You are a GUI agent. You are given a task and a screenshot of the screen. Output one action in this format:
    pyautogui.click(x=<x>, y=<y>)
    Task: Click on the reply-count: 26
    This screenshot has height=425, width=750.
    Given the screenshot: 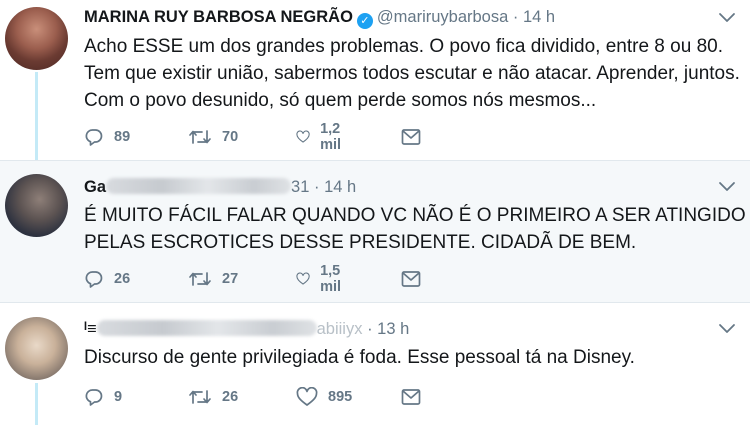 What is the action you would take?
    pyautogui.click(x=122, y=279)
    